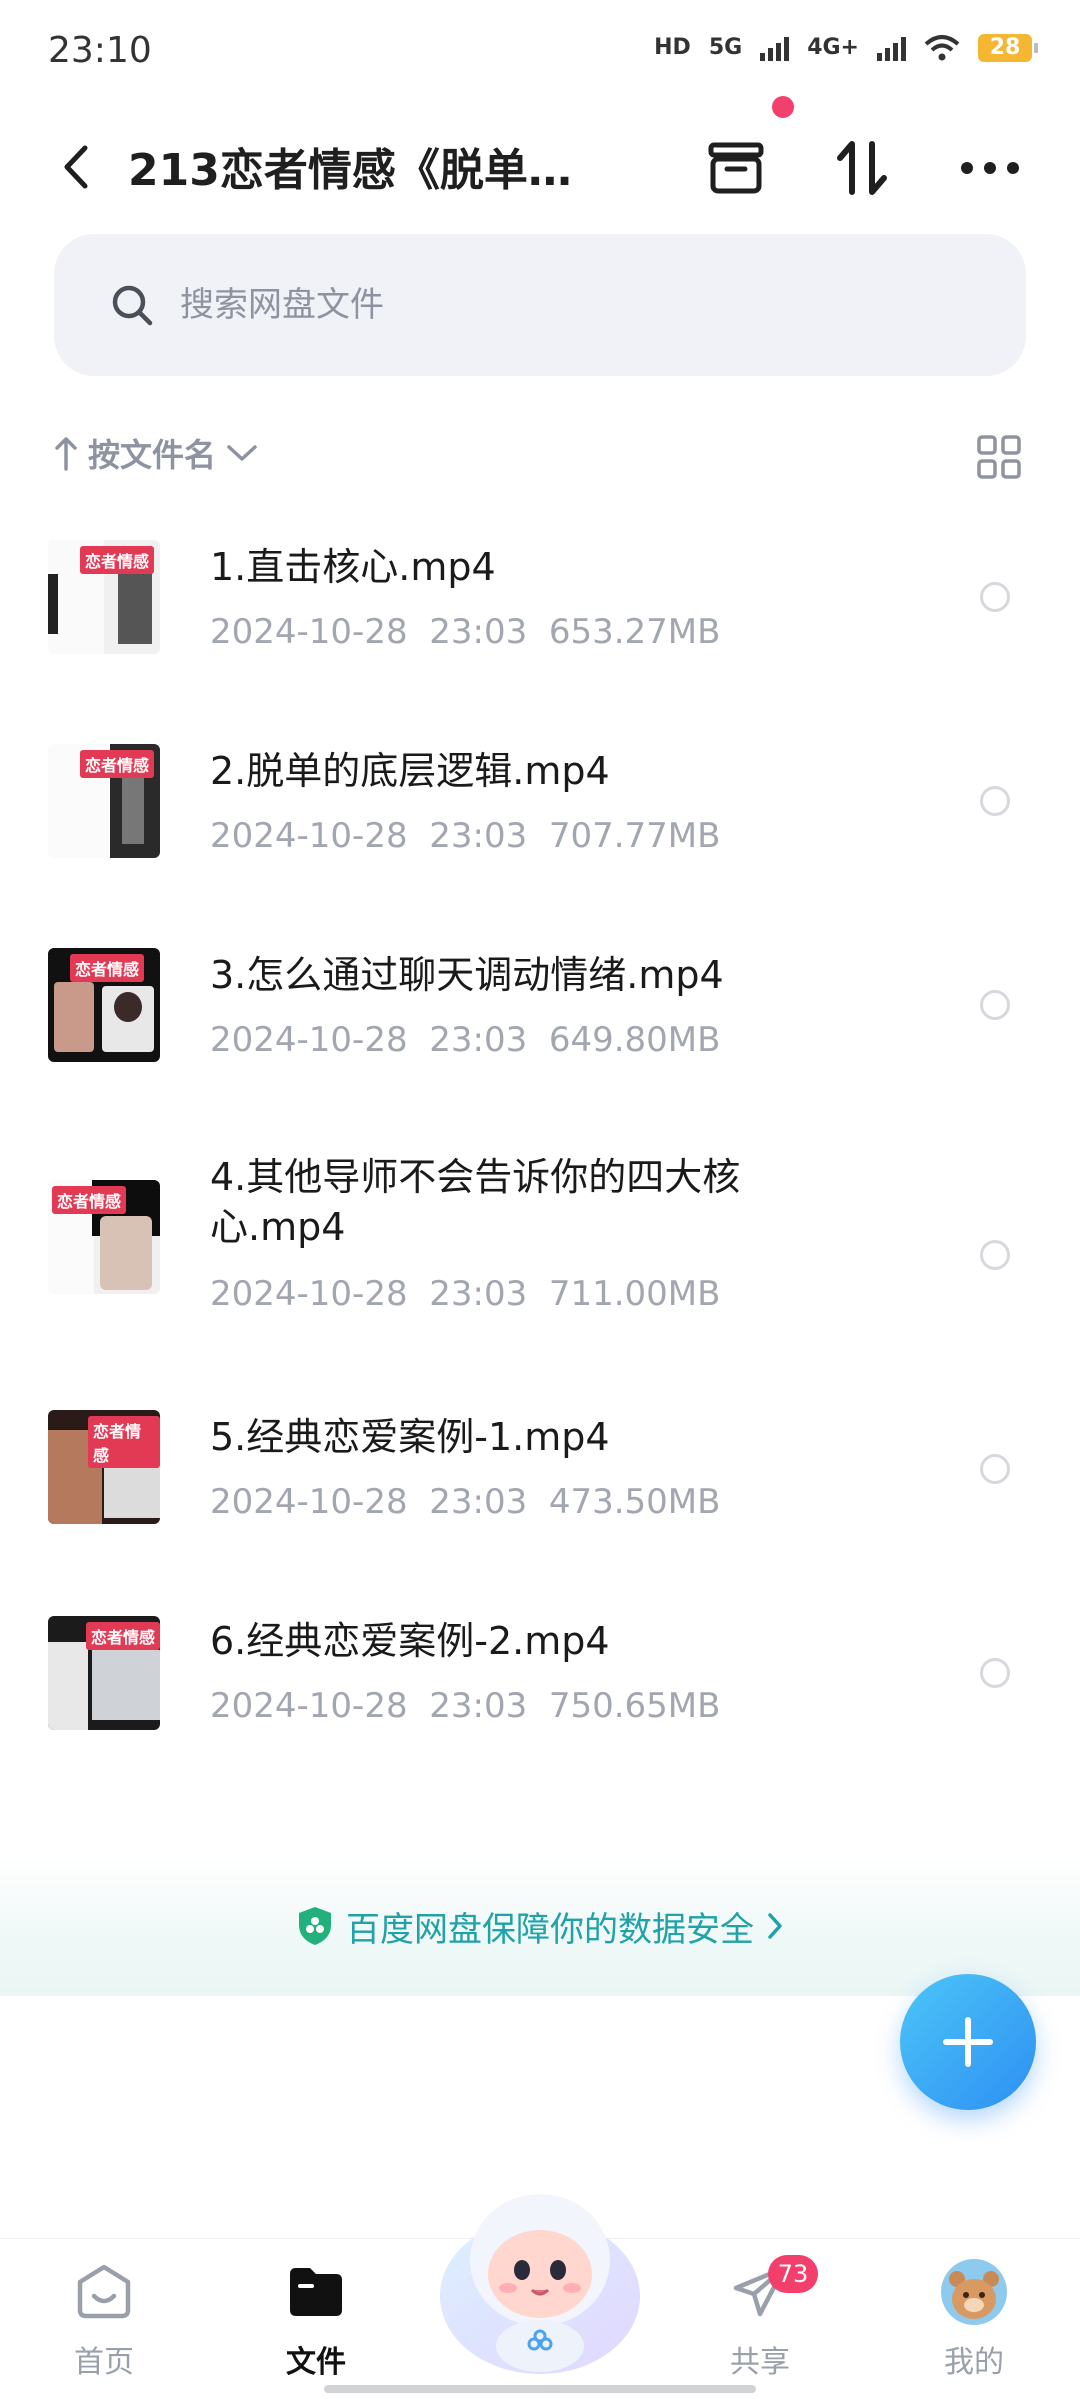  I want to click on nav-share-label: 共享, so click(760, 2362).